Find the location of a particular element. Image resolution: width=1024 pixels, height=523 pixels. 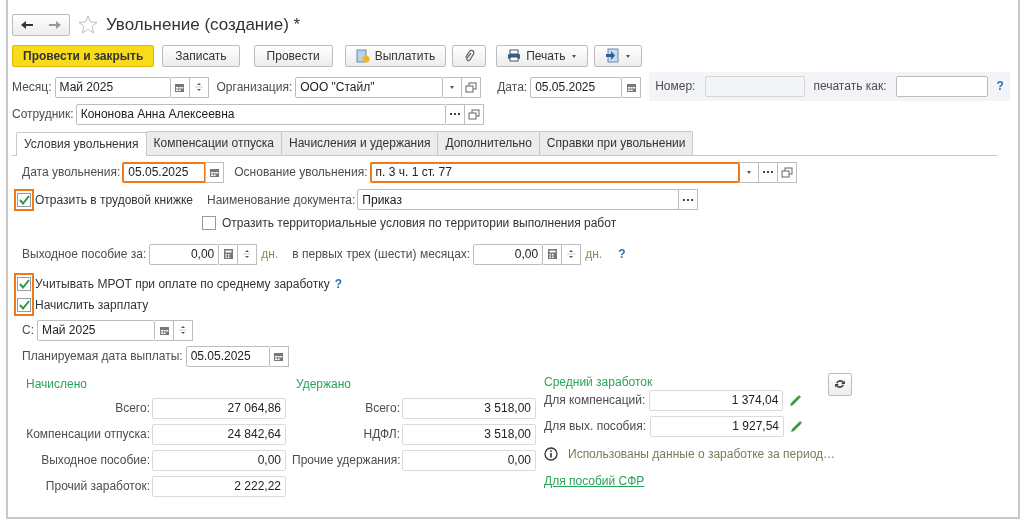

date-field: 05.05.2025 is located at coordinates (576, 87).